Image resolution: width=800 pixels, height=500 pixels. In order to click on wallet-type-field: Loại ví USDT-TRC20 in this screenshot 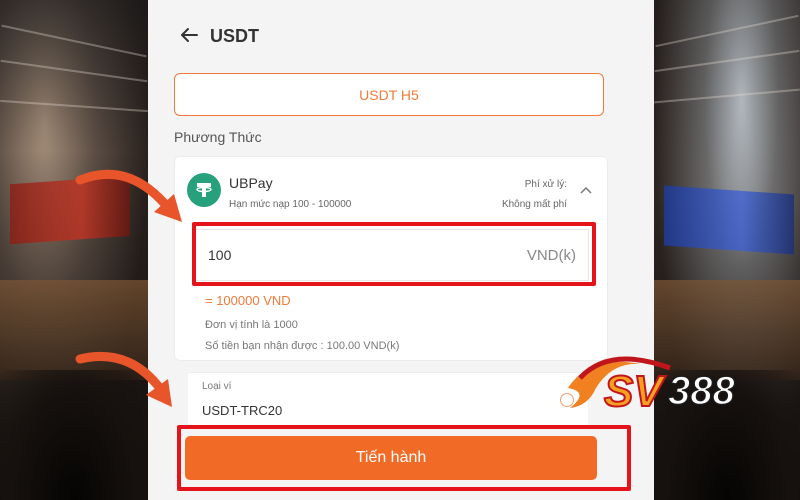, I will do `click(388, 400)`.